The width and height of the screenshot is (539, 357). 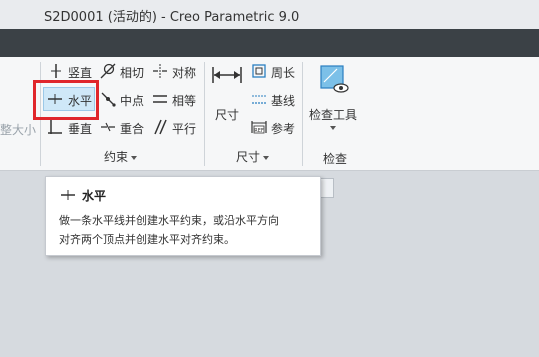 What do you see at coordinates (80, 73) in the screenshot?
I see `vertical-label: 竖直` at bounding box center [80, 73].